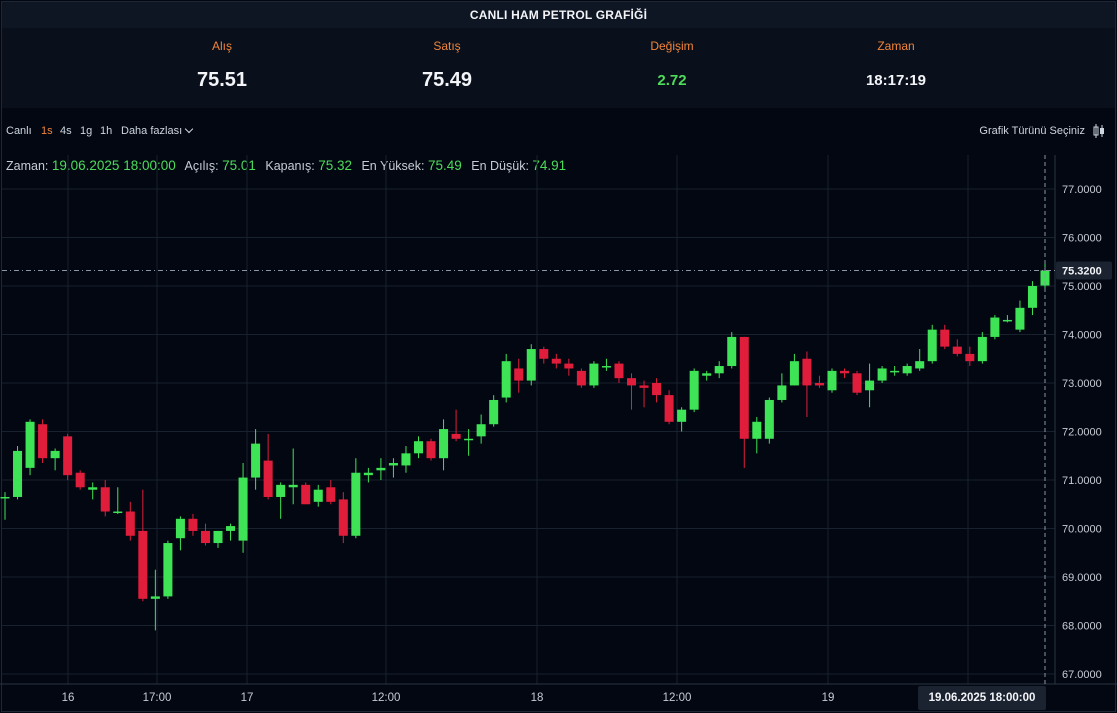  Describe the element at coordinates (677, 698) in the screenshot. I see `x-tick-label: 12:00` at that location.